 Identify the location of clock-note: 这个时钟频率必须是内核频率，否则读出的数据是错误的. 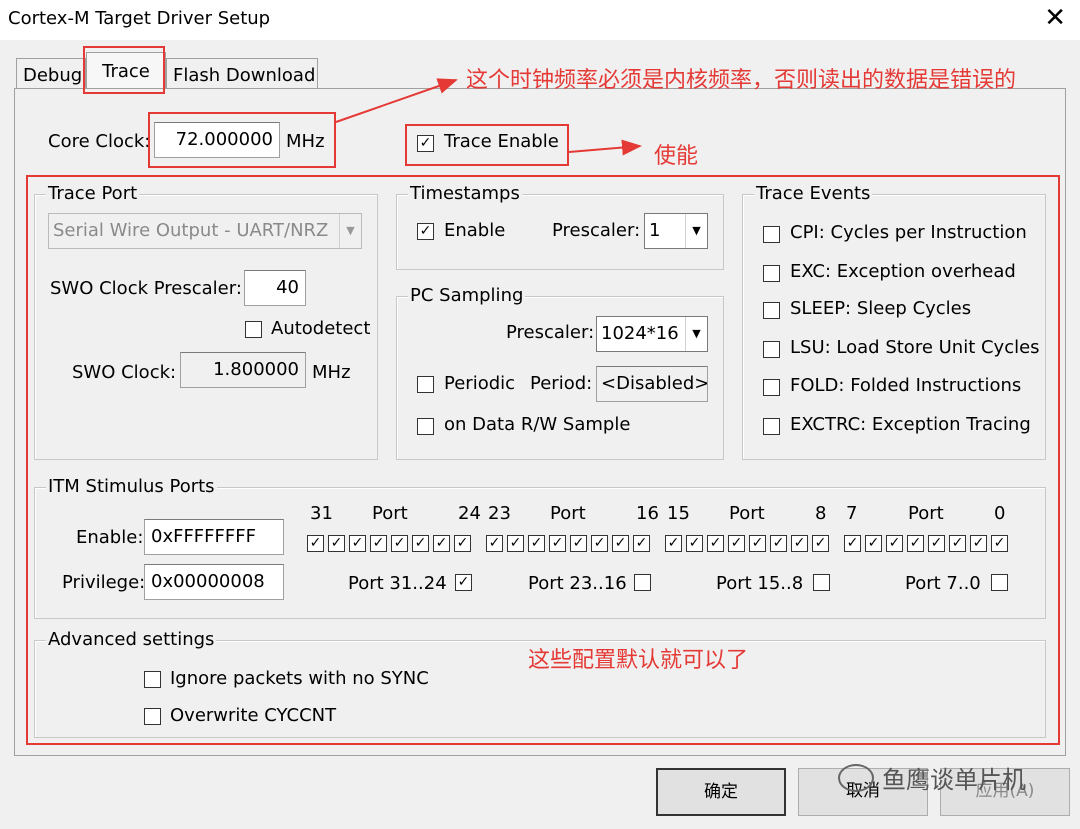
(741, 80).